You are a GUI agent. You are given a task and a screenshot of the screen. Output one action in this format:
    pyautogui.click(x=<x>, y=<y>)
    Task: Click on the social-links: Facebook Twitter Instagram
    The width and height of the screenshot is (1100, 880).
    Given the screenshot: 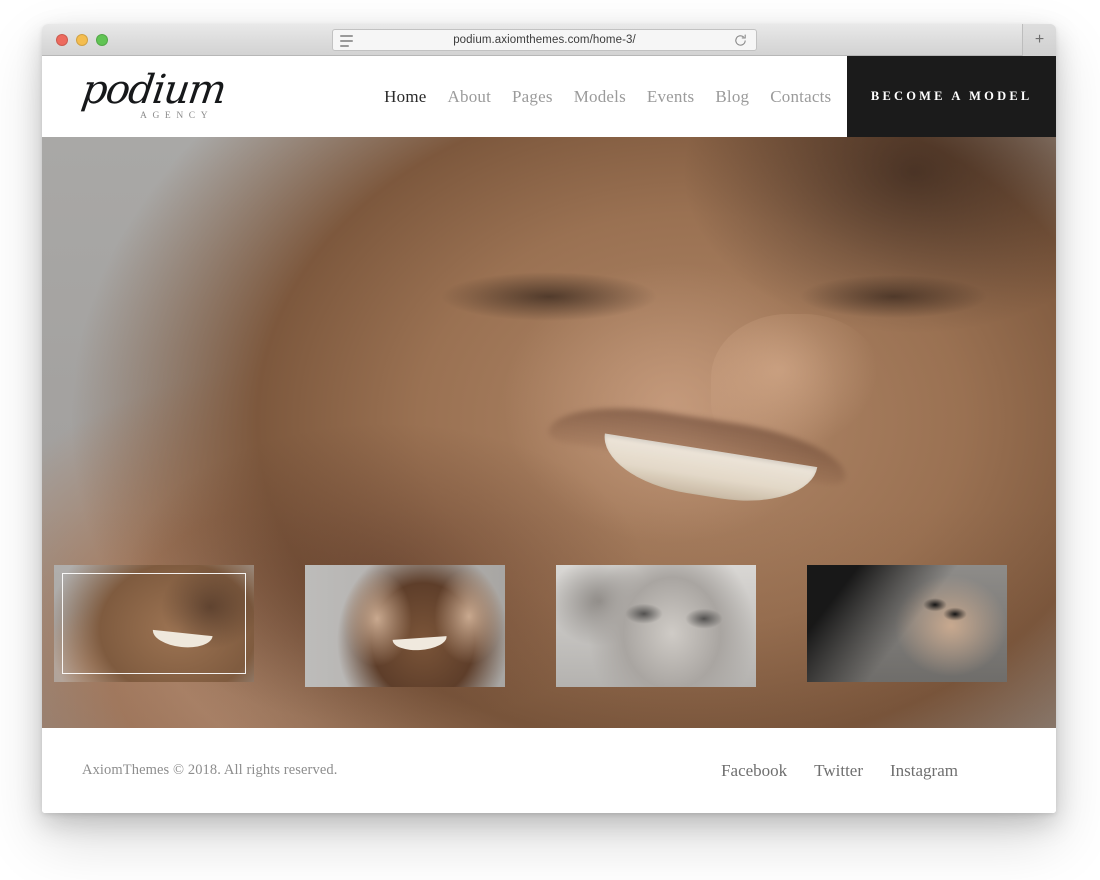 What is the action you would take?
    pyautogui.click(x=868, y=771)
    